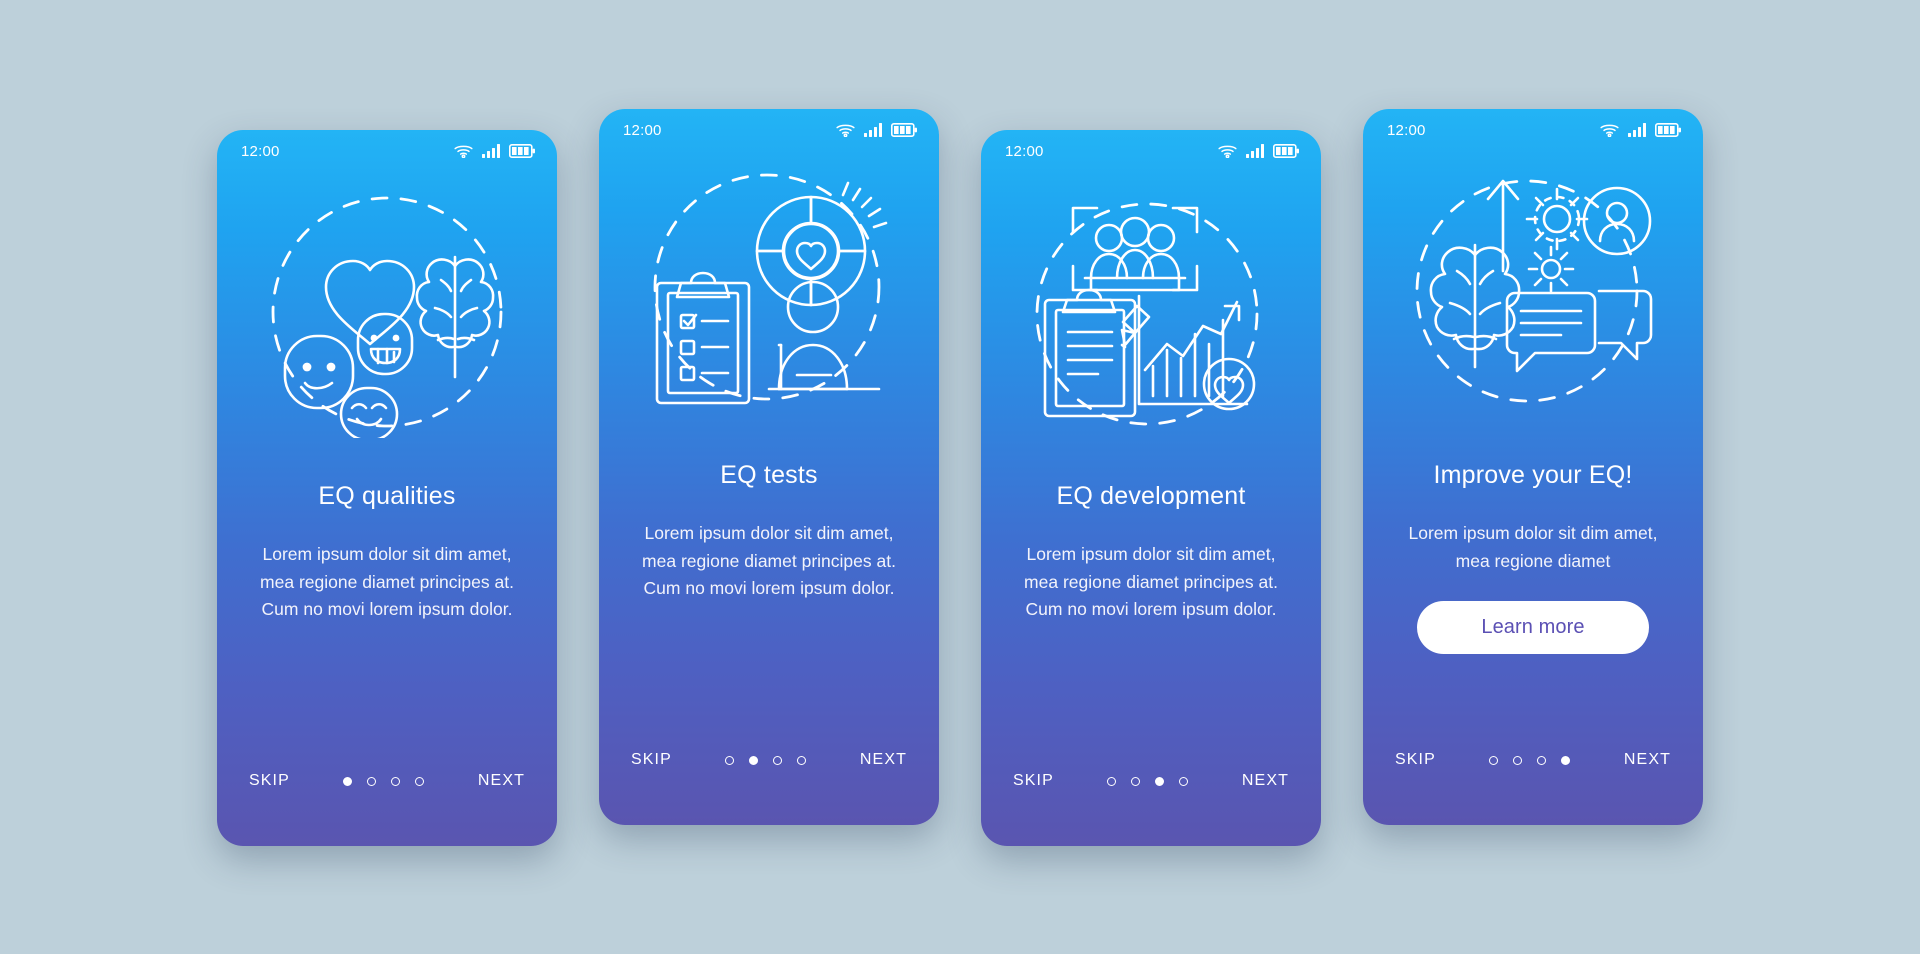 The height and width of the screenshot is (954, 1920). Describe the element at coordinates (1533, 288) in the screenshot. I see `illustration-brain-gears-chat` at that location.